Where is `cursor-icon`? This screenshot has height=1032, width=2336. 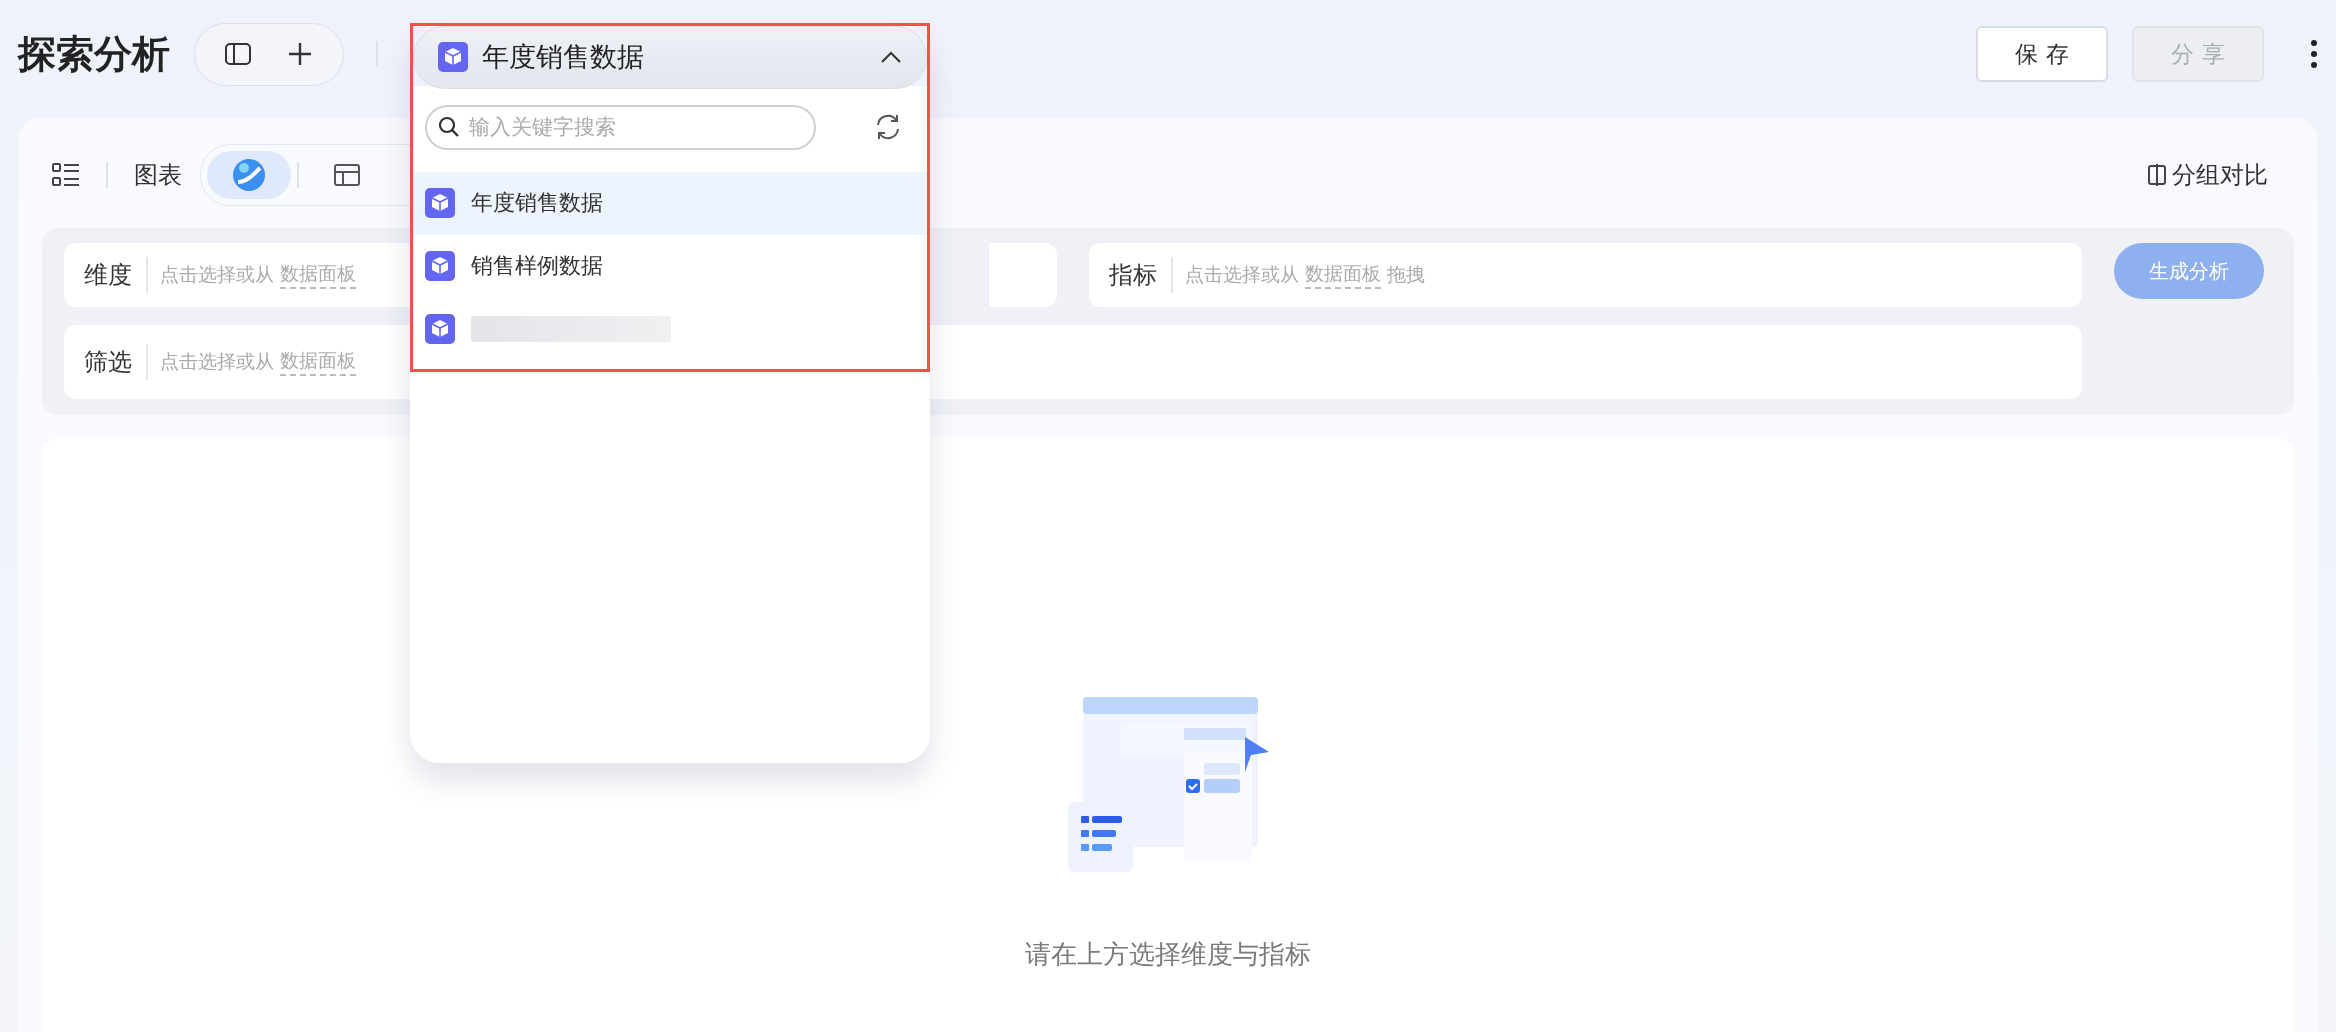
cursor-icon is located at coordinates (1257, 754).